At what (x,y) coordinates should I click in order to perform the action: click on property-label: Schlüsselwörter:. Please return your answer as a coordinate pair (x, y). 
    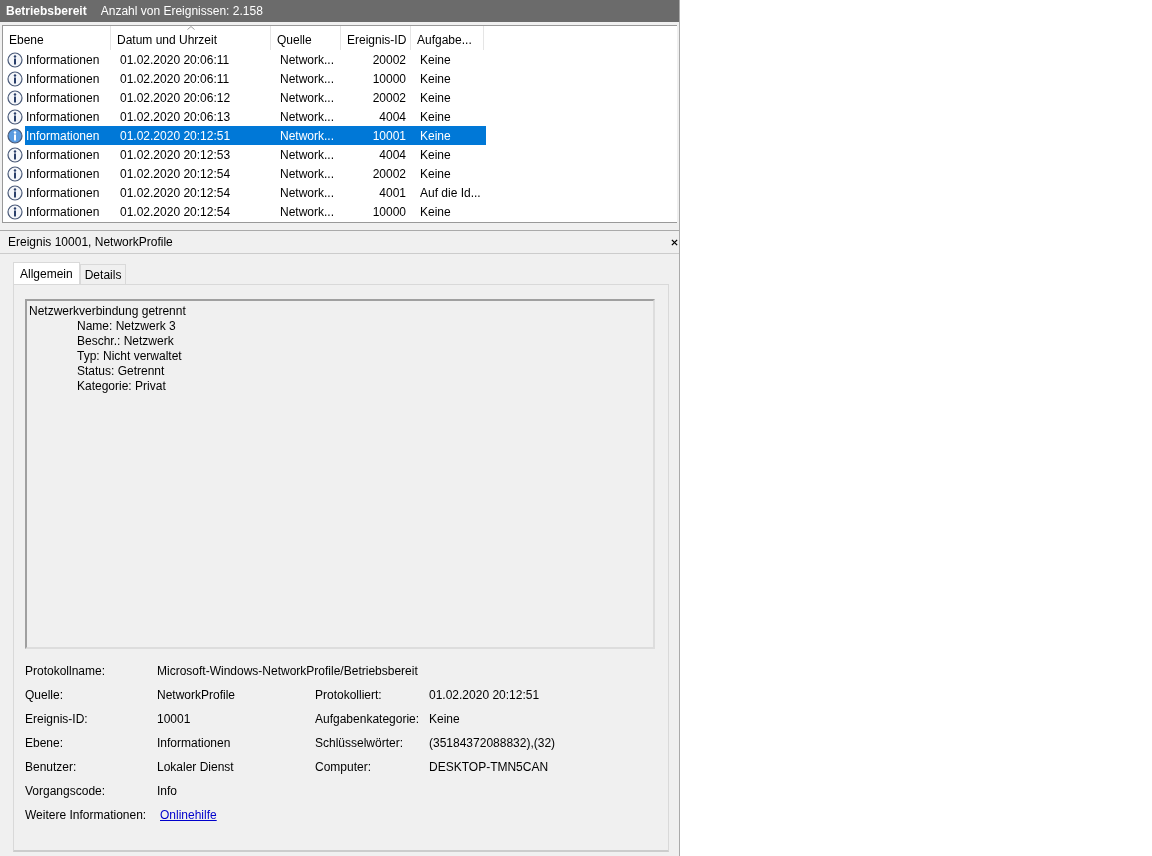
    Looking at the image, I should click on (360, 743).